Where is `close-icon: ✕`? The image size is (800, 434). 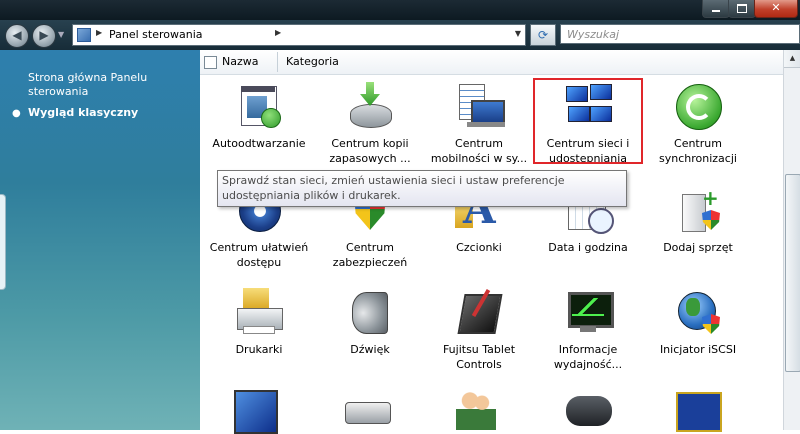
close-icon: ✕ is located at coordinates (776, 7).